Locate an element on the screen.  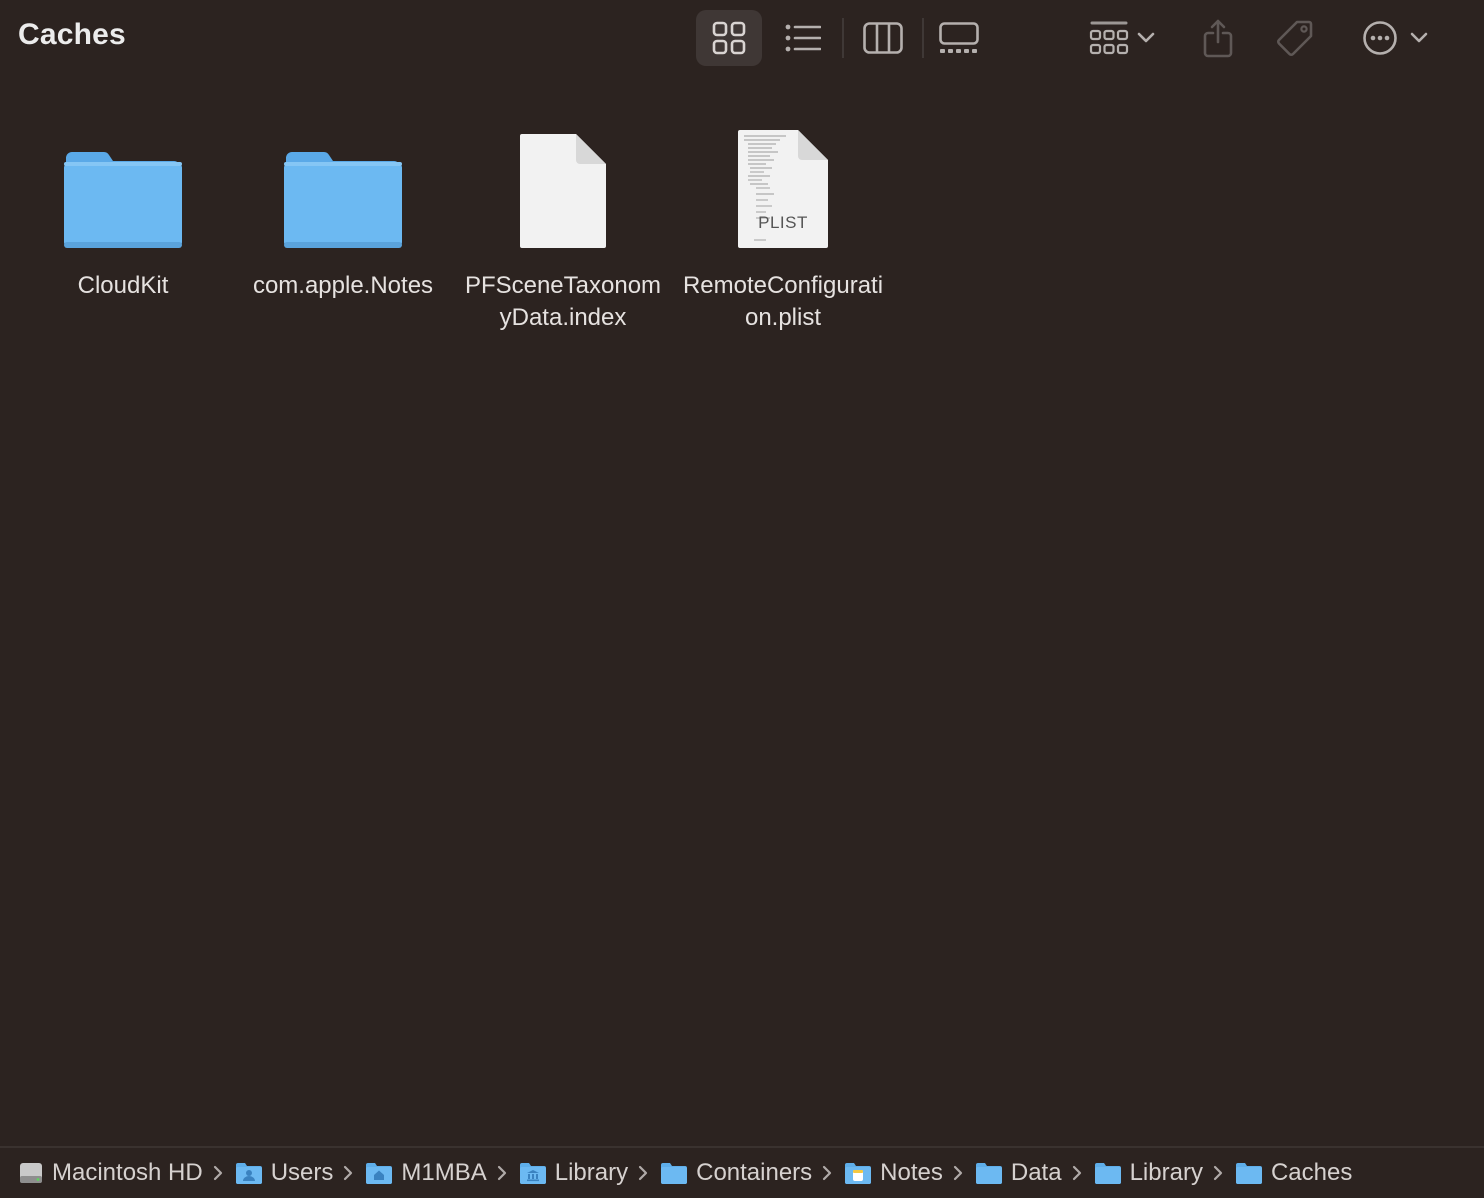
tag-icon is located at coordinates (1295, 38).